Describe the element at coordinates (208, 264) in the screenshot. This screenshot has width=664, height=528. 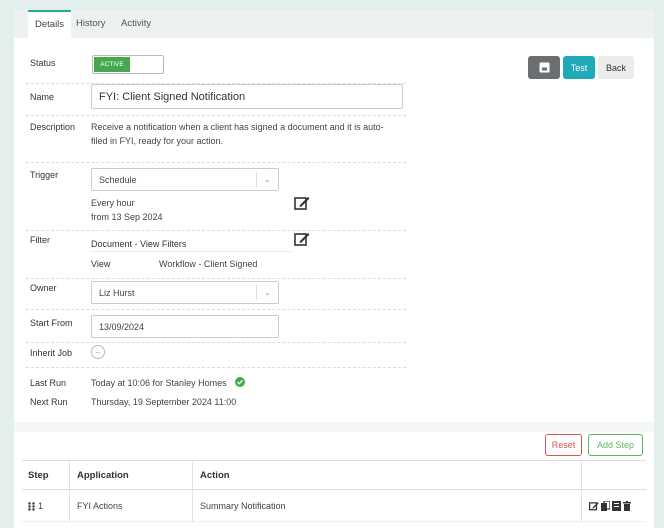
I see `filter-view-value: Workflow - Client Signed` at that location.